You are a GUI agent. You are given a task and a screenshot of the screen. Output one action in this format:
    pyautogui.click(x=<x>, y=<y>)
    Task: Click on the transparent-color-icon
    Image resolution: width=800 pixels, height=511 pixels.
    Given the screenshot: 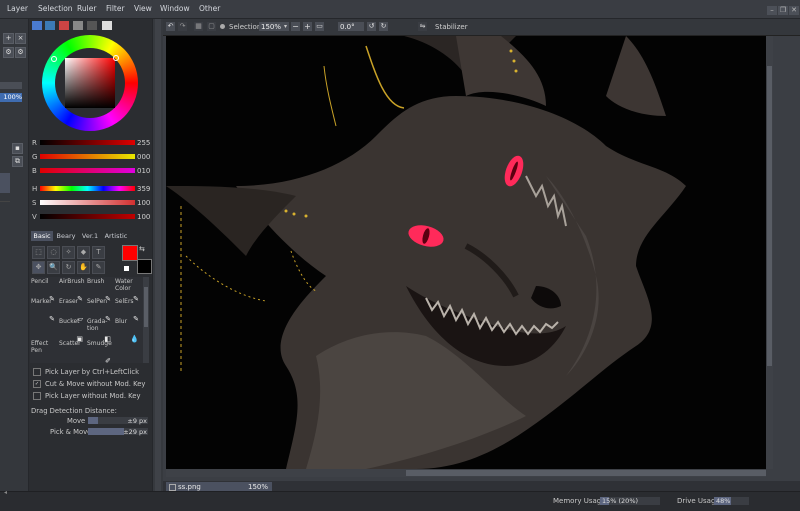 What is the action you would take?
    pyautogui.click(x=126, y=268)
    